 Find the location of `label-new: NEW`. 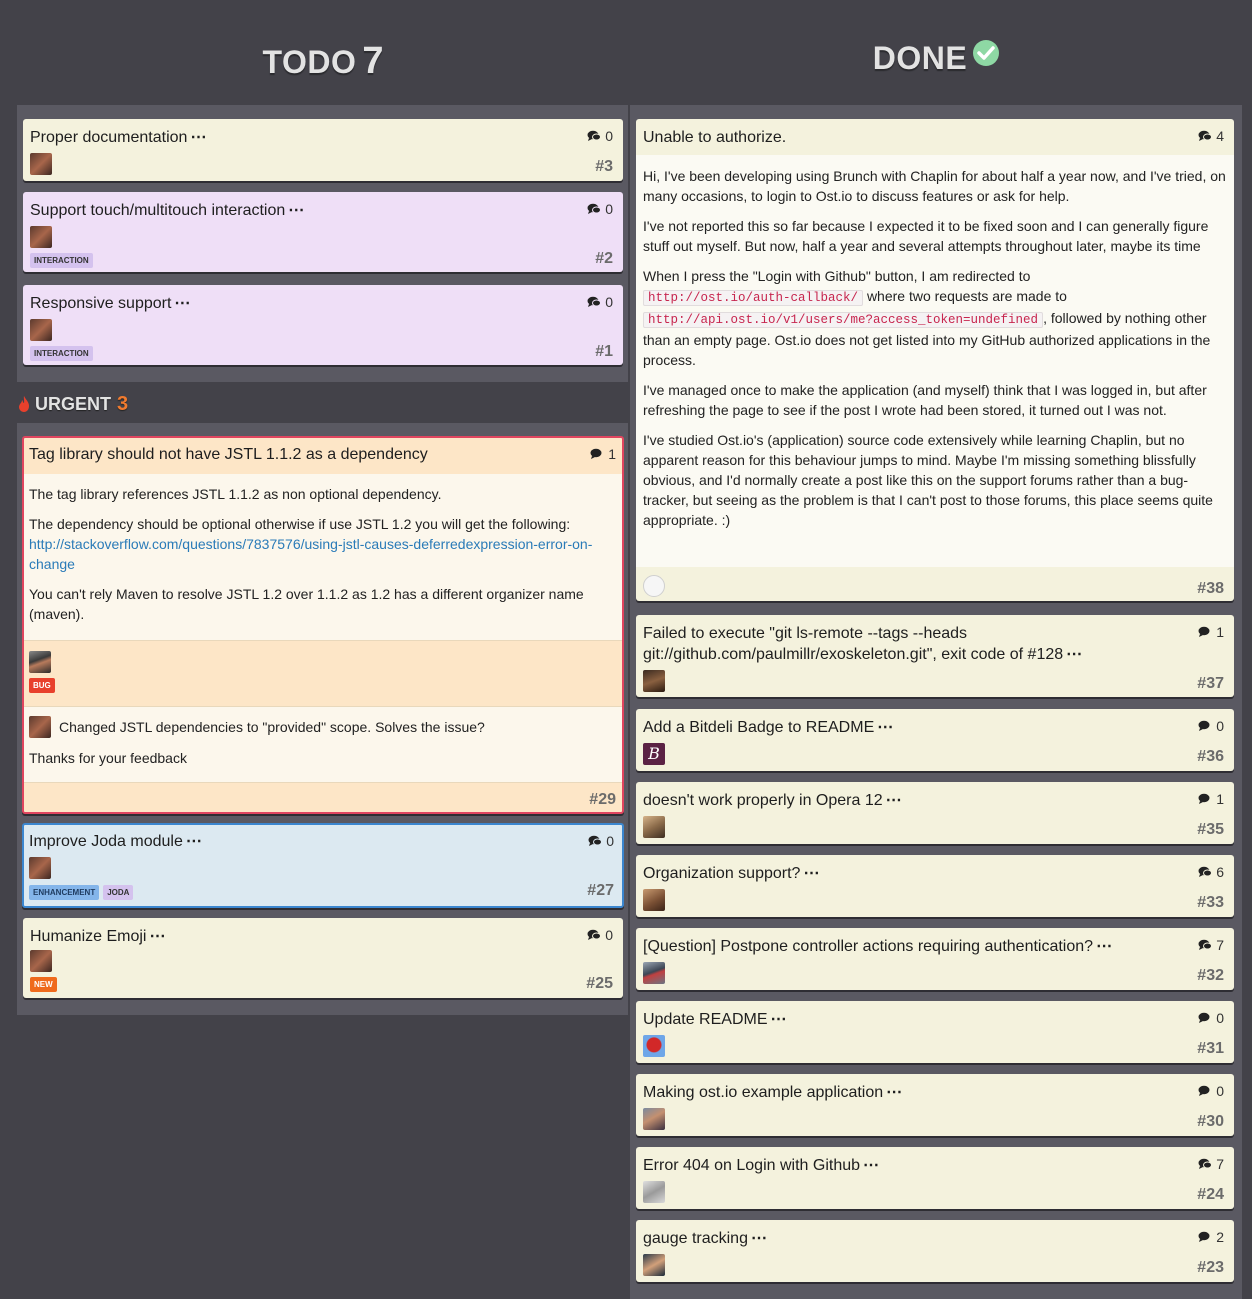

label-new: NEW is located at coordinates (43, 984).